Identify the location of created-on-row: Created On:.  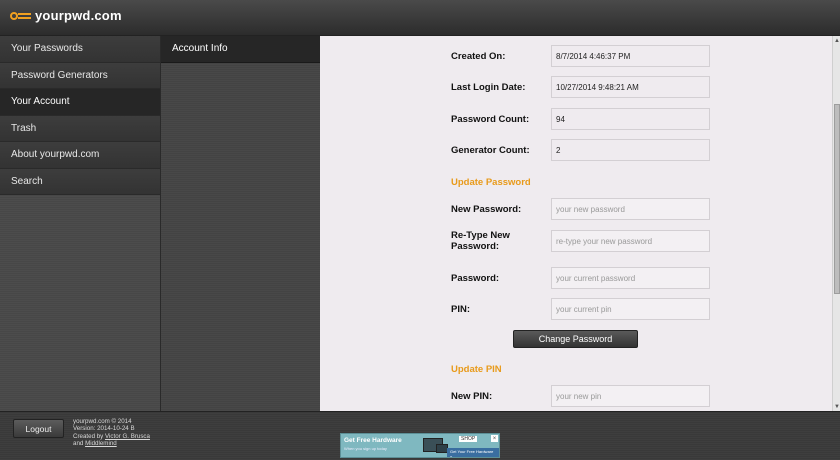
(501, 56).